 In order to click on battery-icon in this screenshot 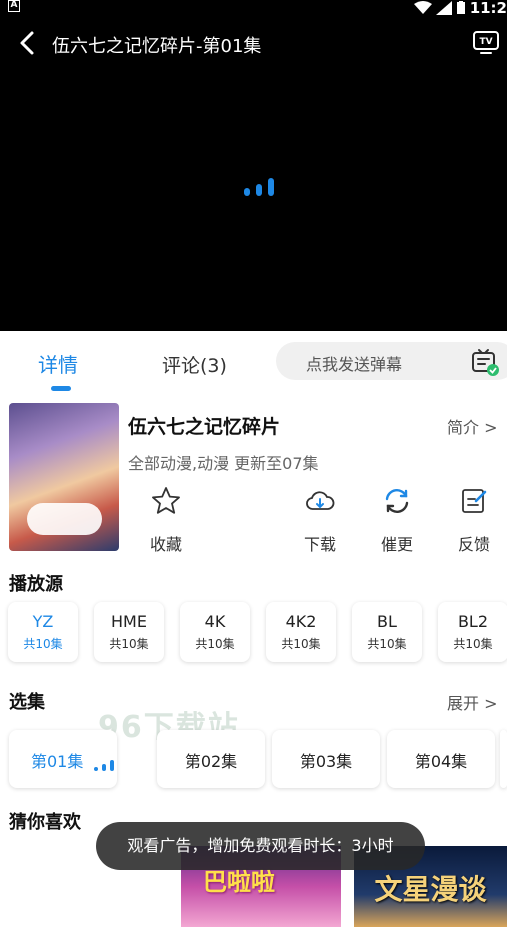, I will do `click(460, 7)`.